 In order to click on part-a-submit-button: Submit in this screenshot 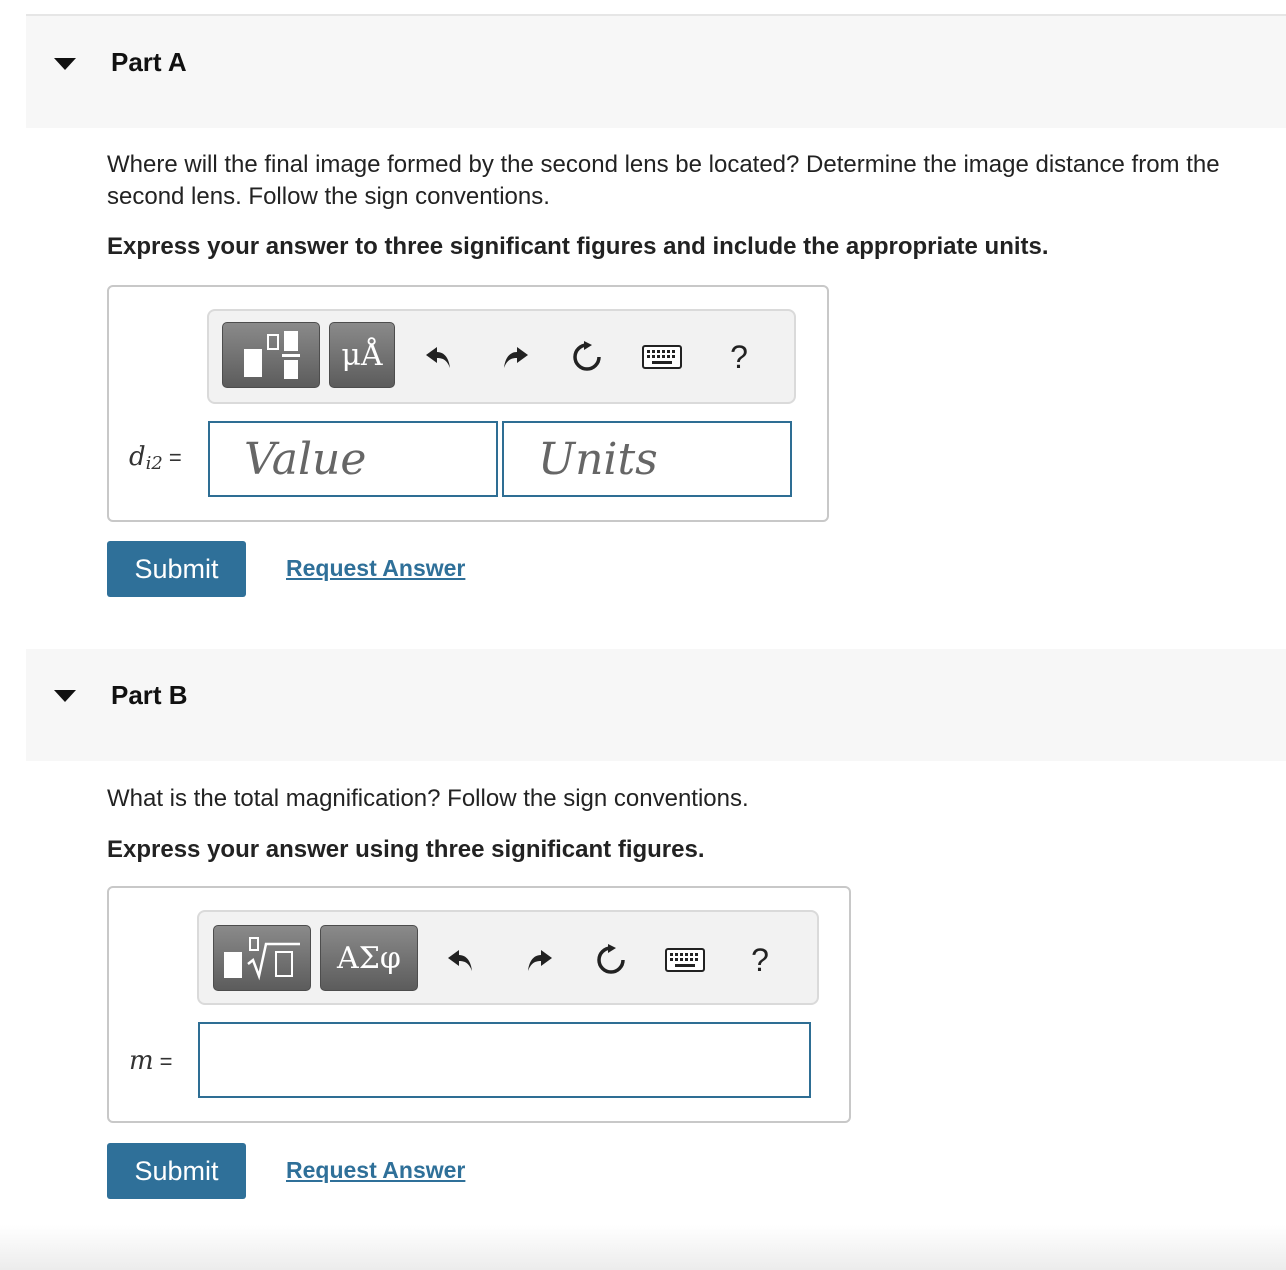, I will do `click(176, 569)`.